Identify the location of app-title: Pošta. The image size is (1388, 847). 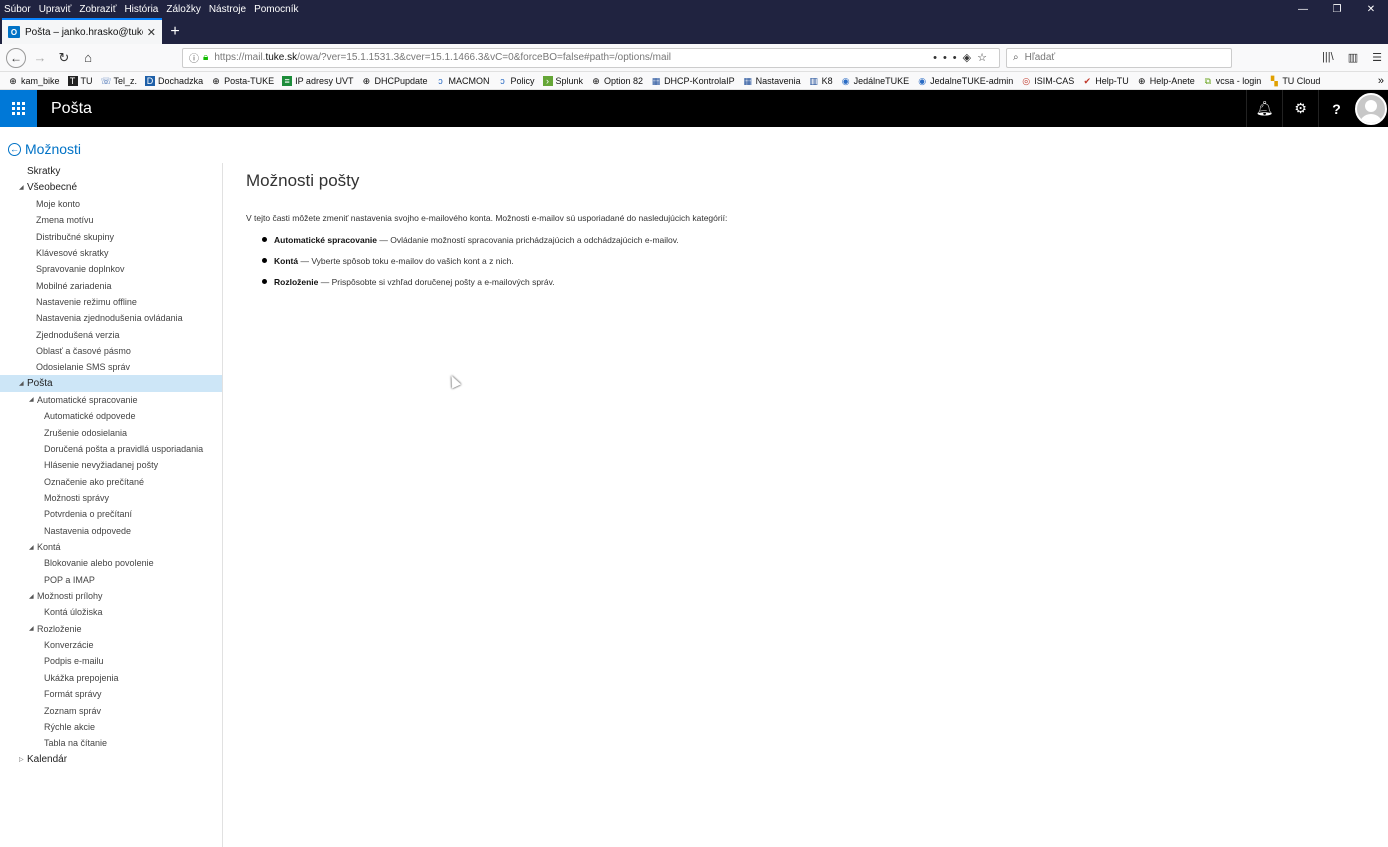
(71, 109).